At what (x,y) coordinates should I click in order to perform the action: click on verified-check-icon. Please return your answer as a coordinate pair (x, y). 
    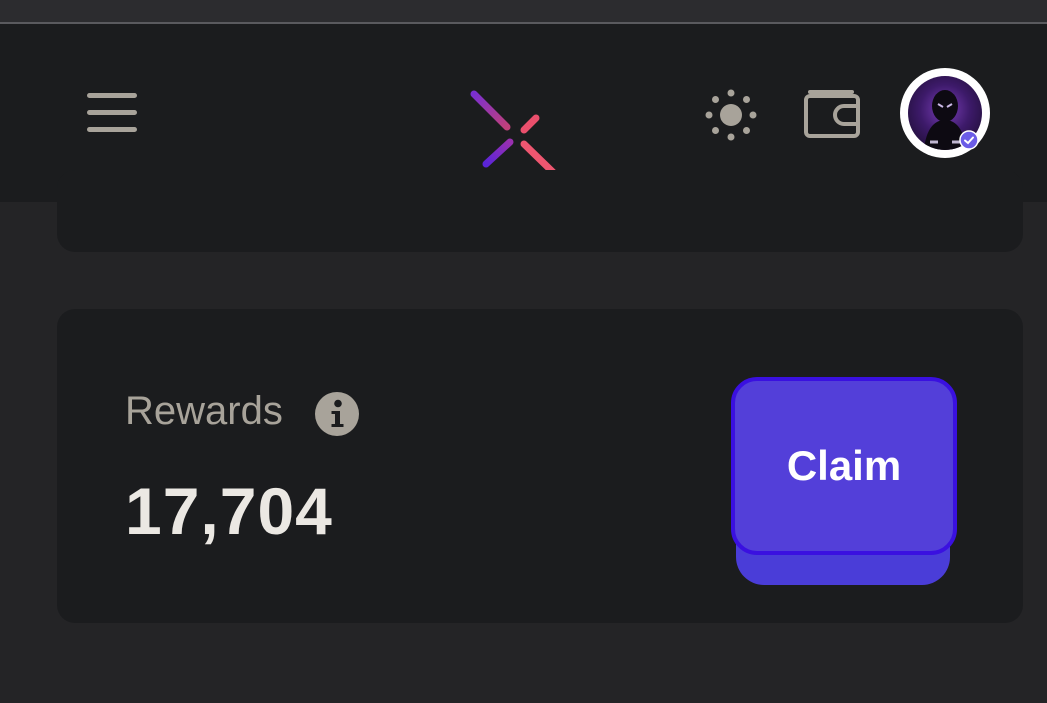
    Looking at the image, I should click on (969, 140).